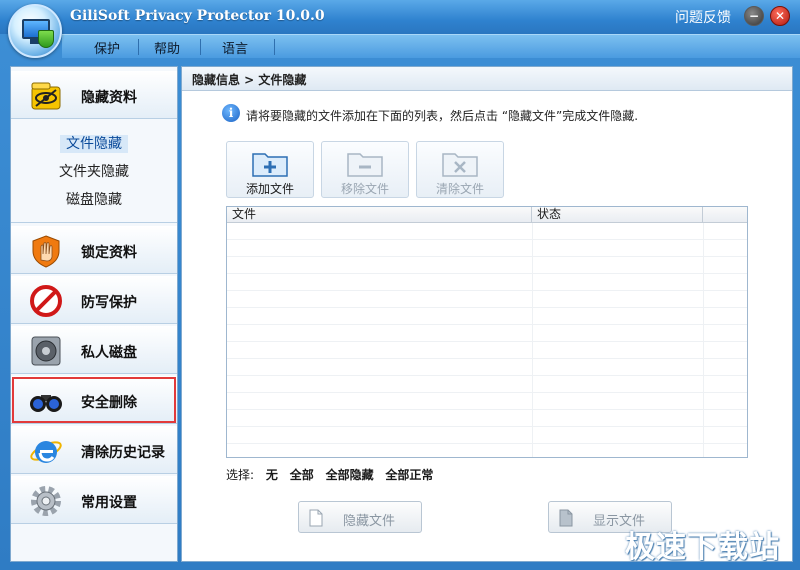 This screenshot has height=570, width=800. What do you see at coordinates (35, 31) in the screenshot?
I see `app-logo-icon` at bounding box center [35, 31].